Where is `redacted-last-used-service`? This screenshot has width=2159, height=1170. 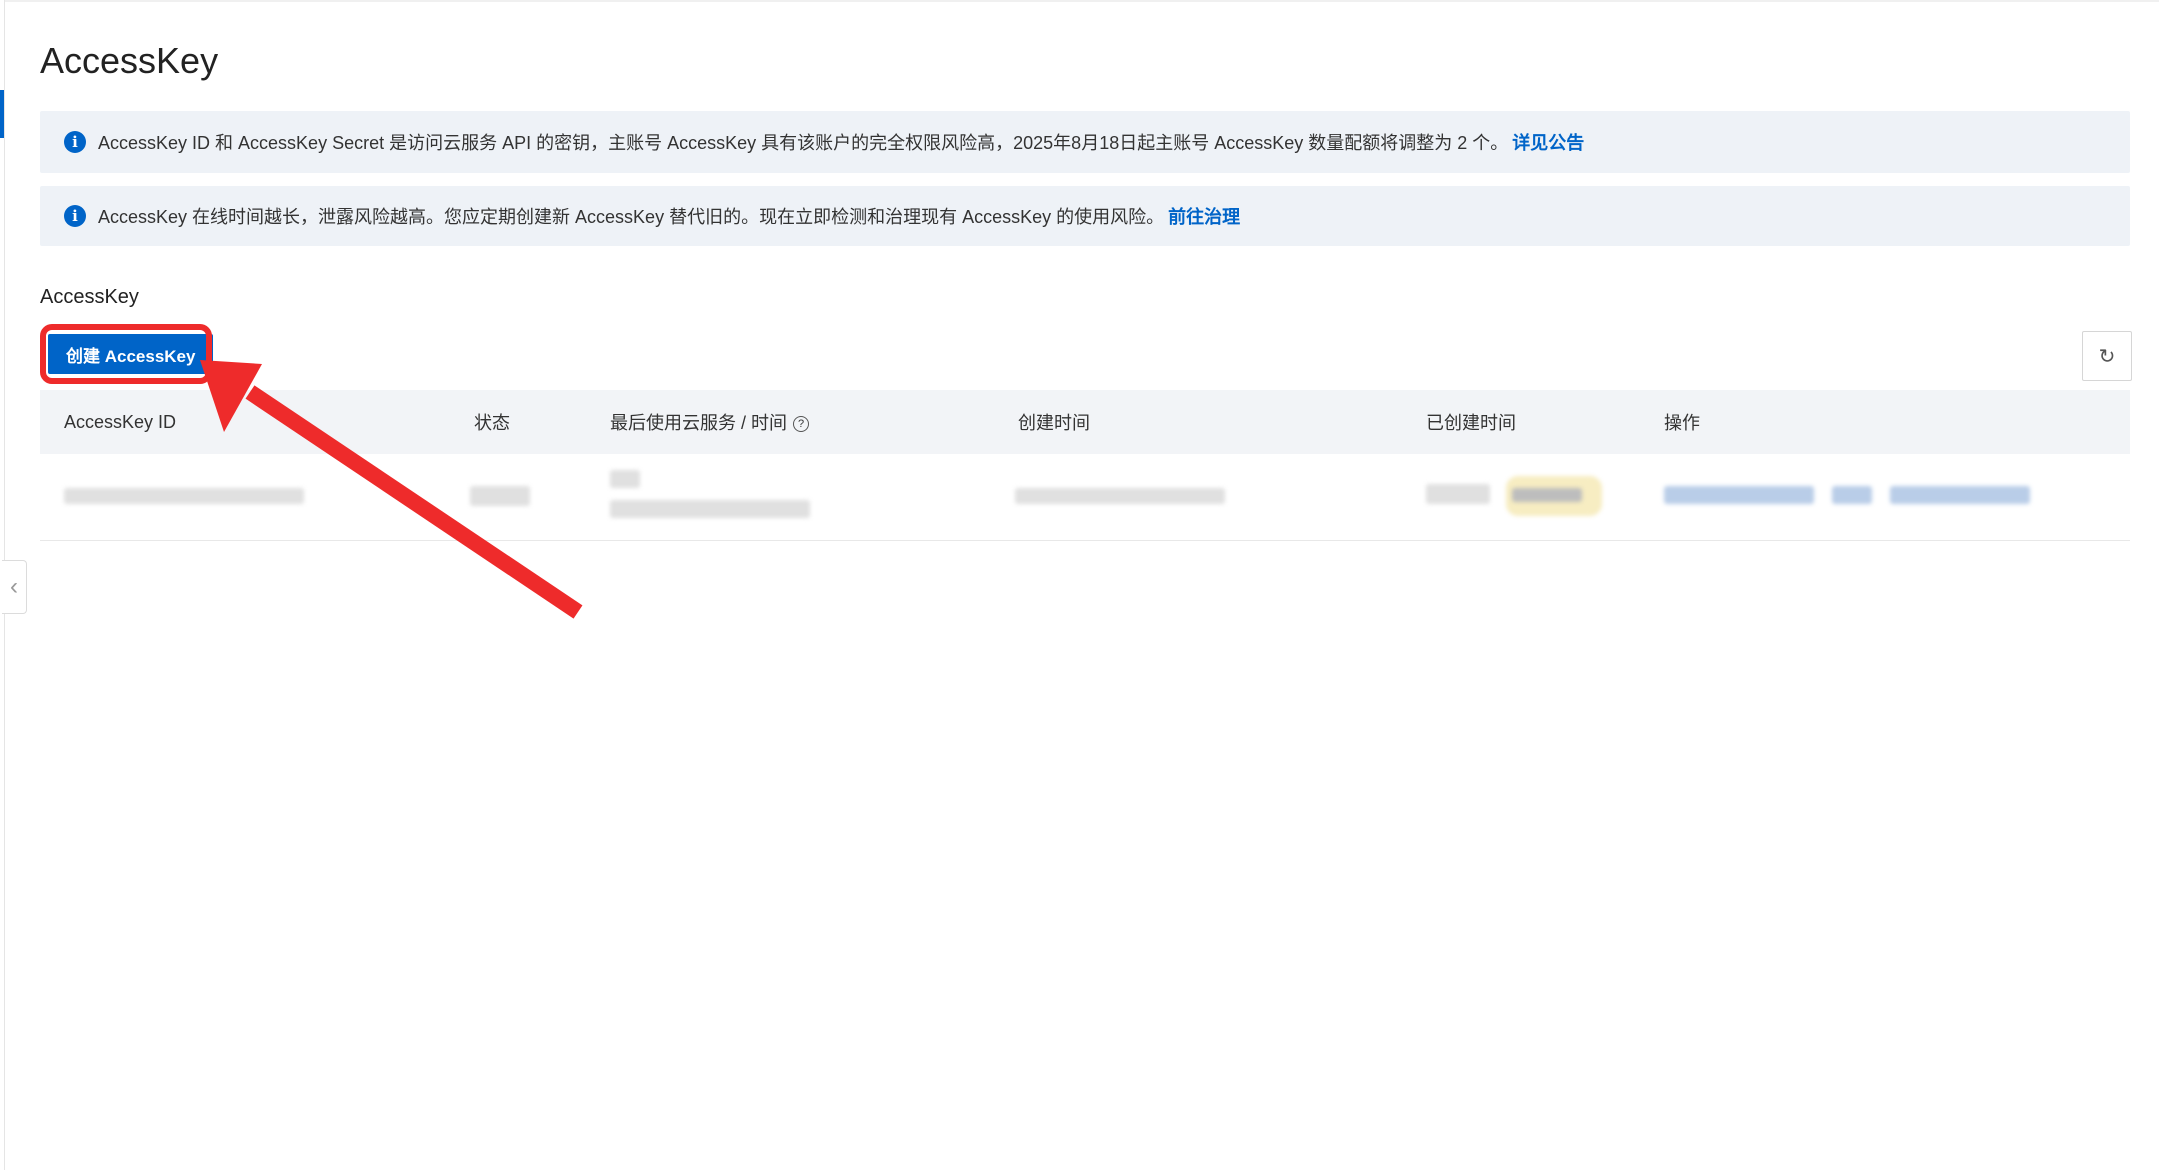
redacted-last-used-service is located at coordinates (625, 479).